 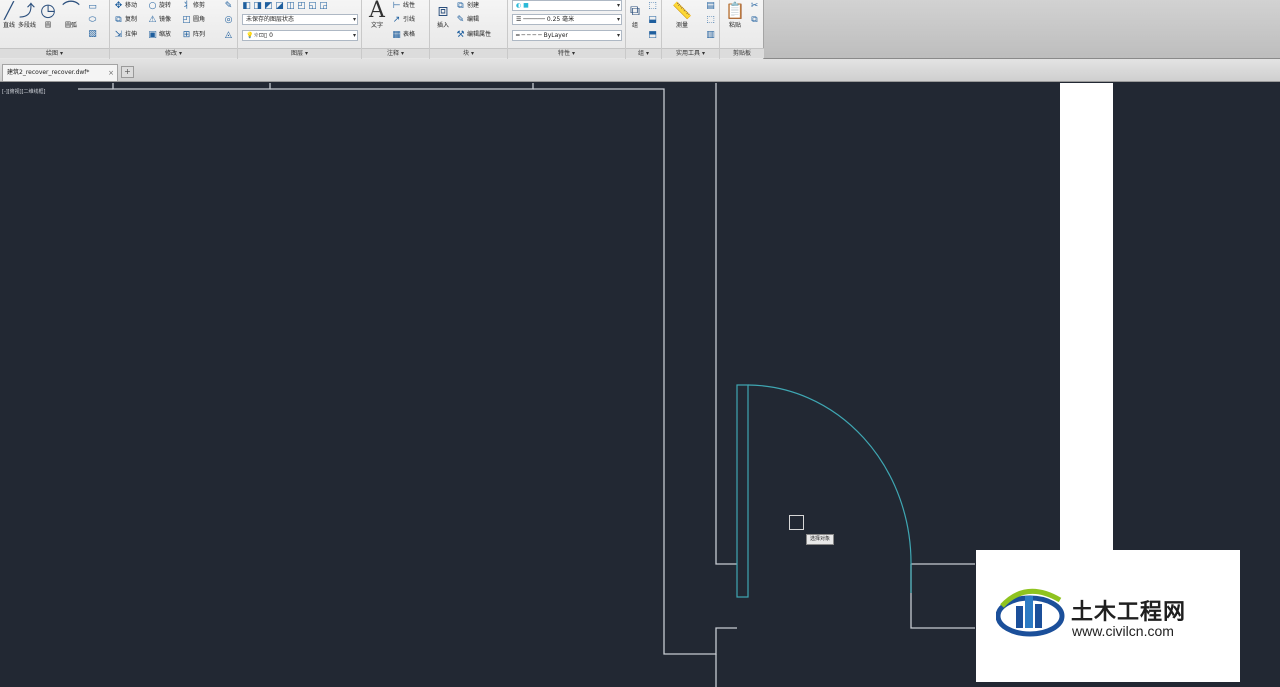 I want to click on linear-label: 线性, so click(x=409, y=5).